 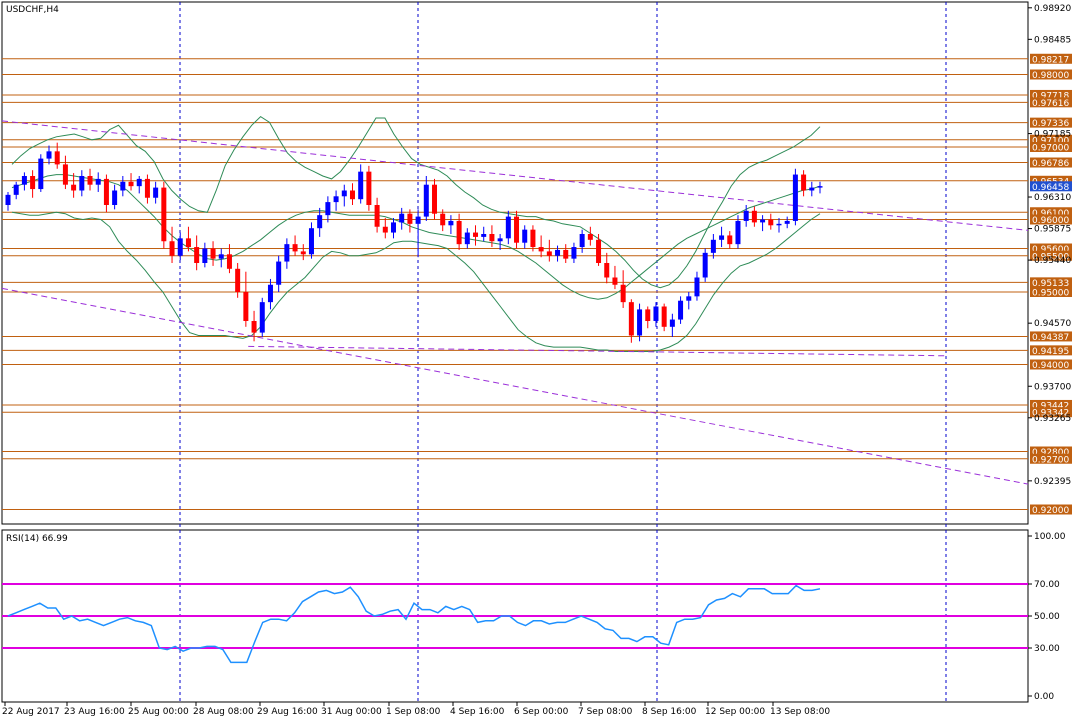 What do you see at coordinates (1052, 419) in the screenshot?
I see `price-axis-label: 0.93265` at bounding box center [1052, 419].